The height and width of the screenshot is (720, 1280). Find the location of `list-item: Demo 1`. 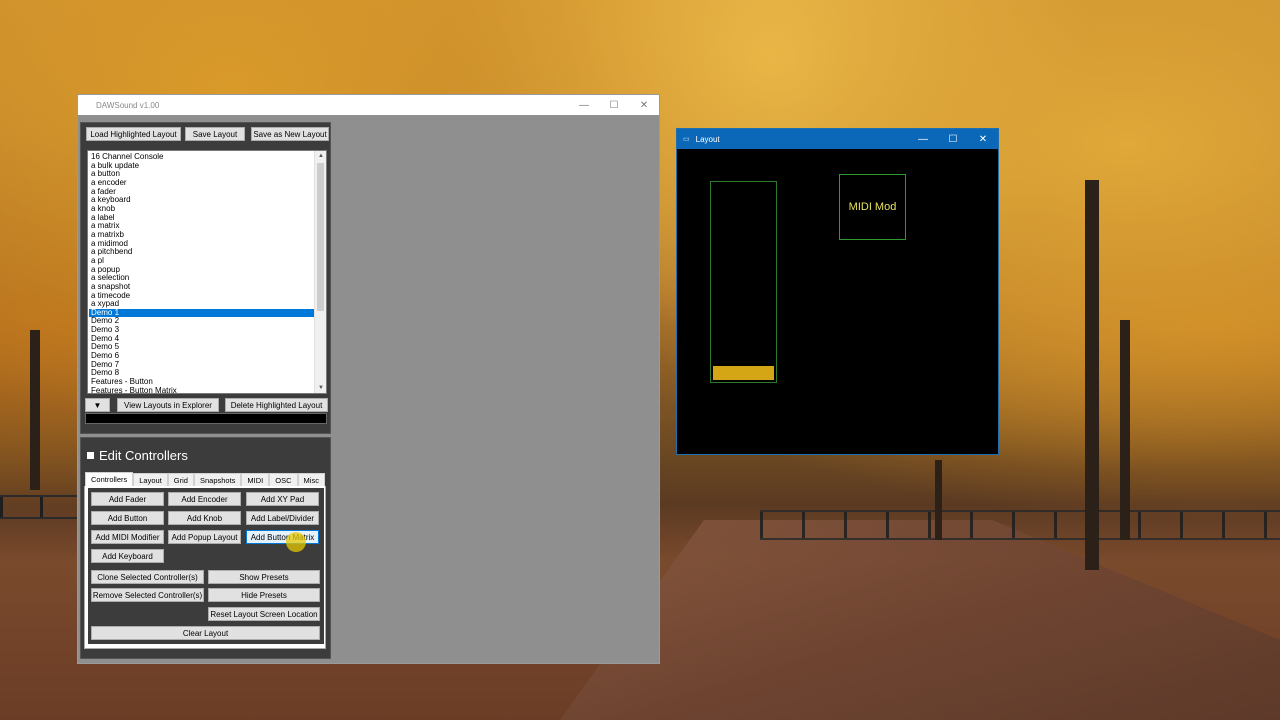

list-item: Demo 1 is located at coordinates (202, 313).